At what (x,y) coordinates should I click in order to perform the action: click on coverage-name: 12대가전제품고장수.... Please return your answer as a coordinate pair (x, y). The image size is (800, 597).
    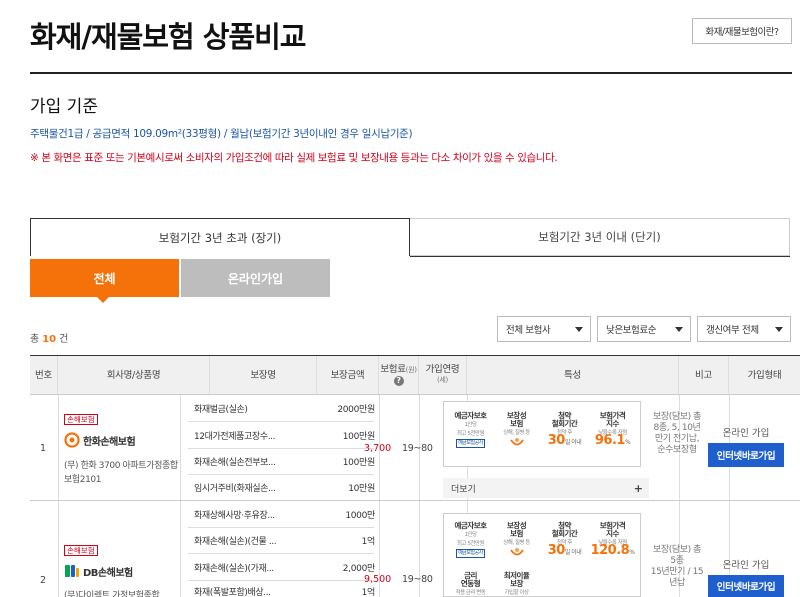
    Looking at the image, I should click on (235, 437).